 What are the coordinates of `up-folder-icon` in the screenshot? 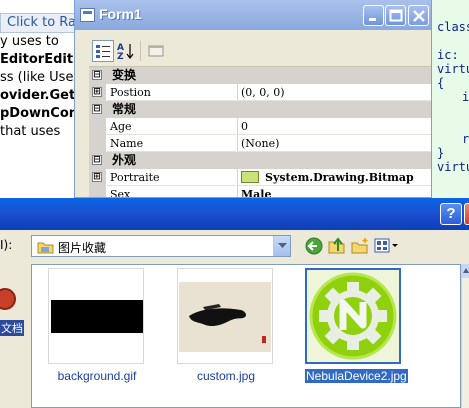 It's located at (336, 245).